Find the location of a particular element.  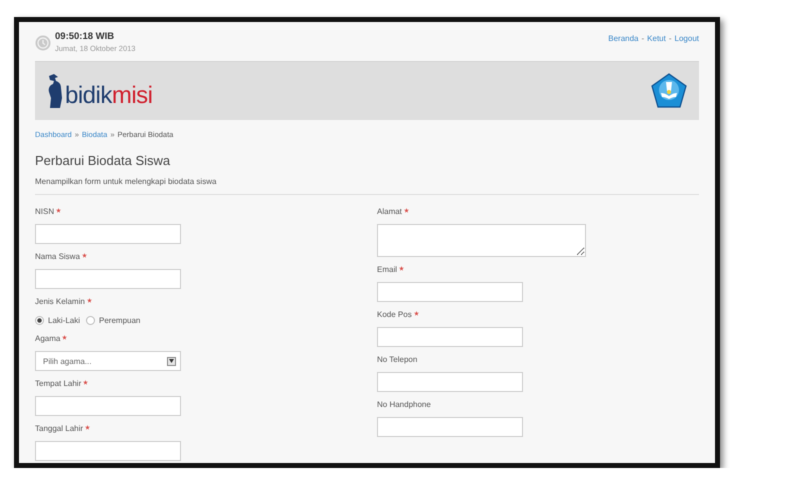

field-label: Jenis Kelamin is located at coordinates (60, 302).